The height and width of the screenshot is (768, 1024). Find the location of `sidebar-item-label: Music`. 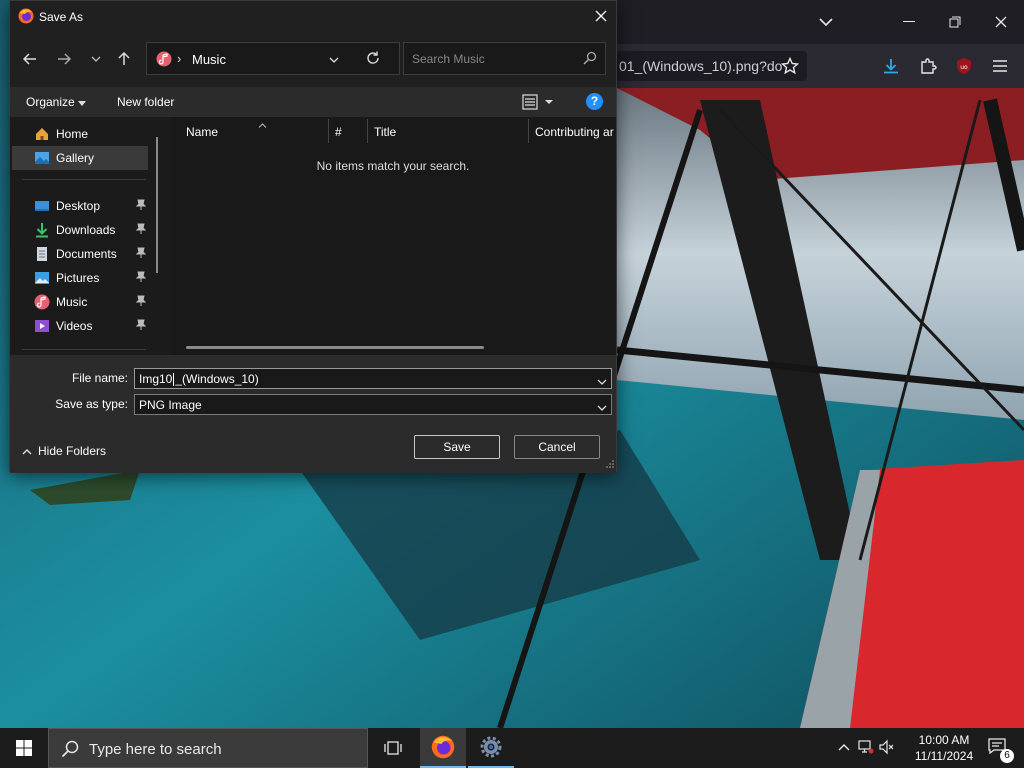

sidebar-item-label: Music is located at coordinates (72, 302).